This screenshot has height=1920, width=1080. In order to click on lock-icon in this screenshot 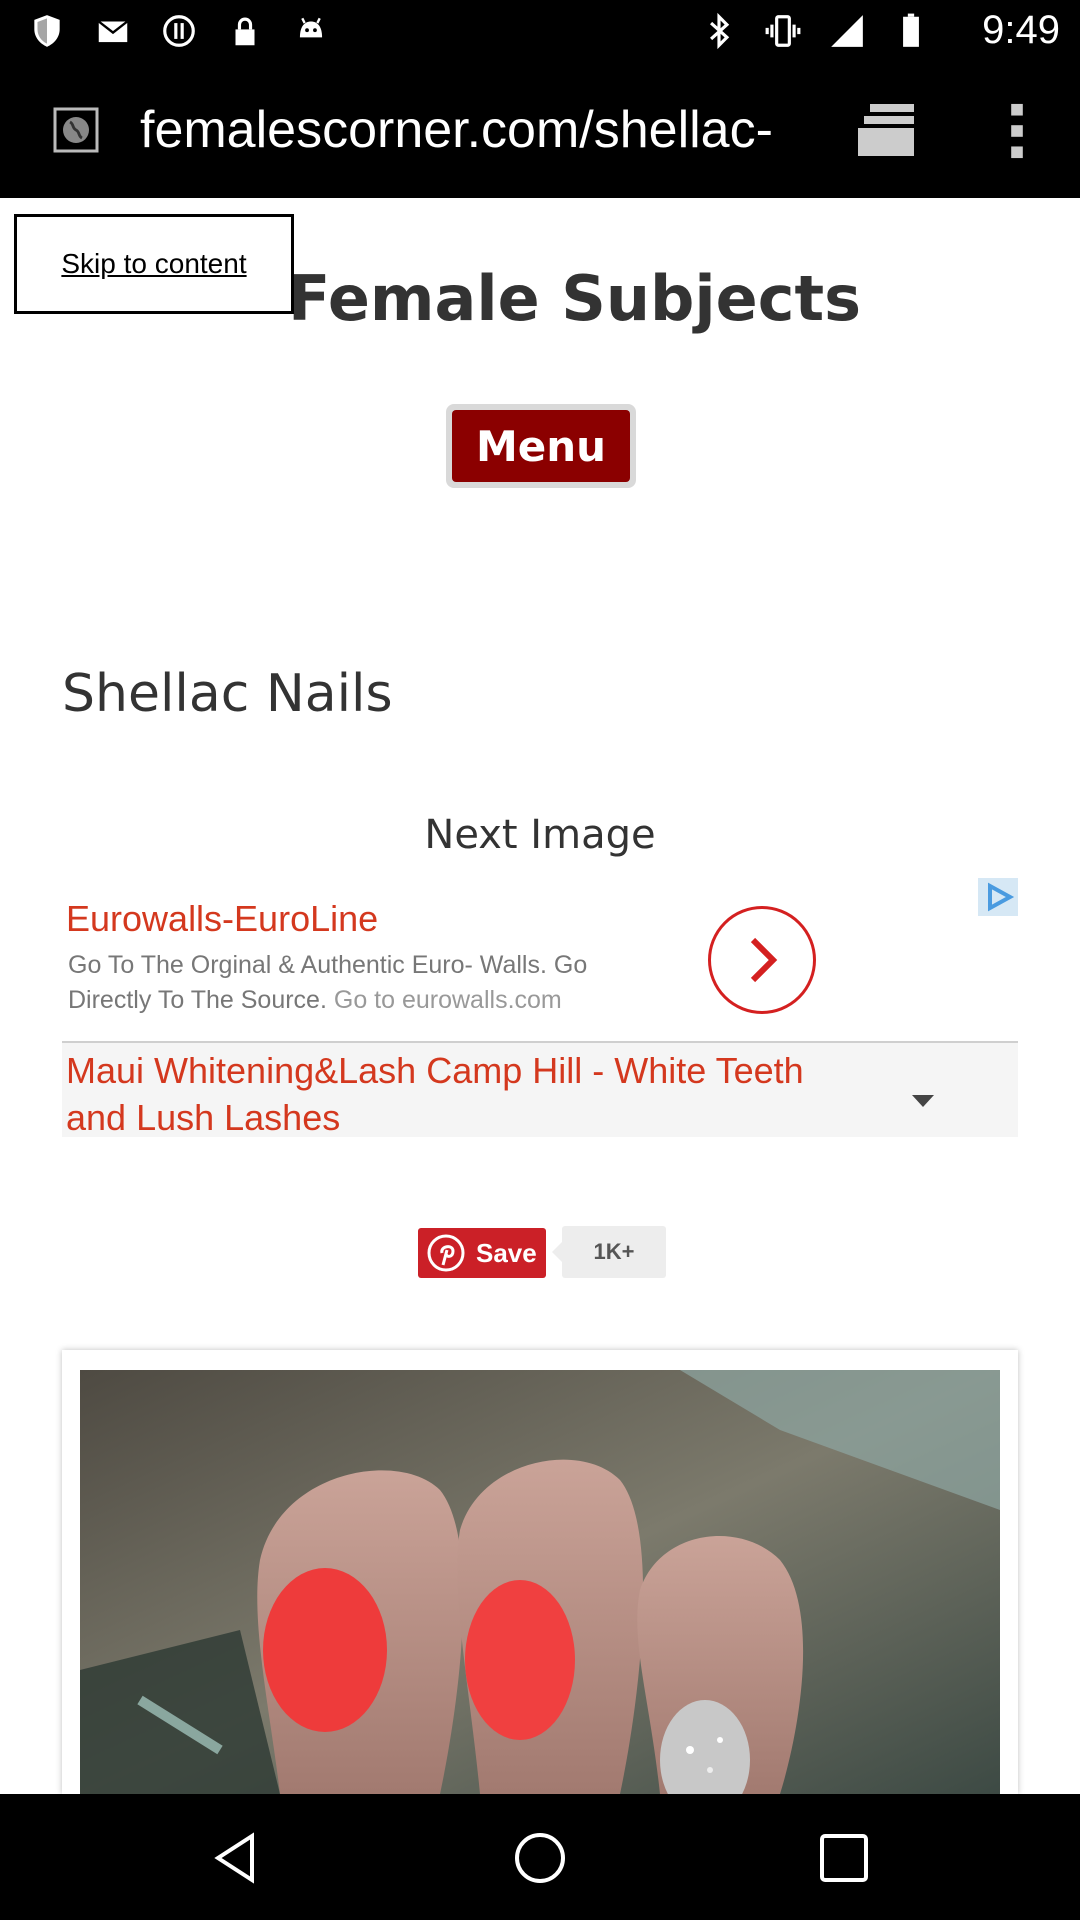, I will do `click(245, 31)`.